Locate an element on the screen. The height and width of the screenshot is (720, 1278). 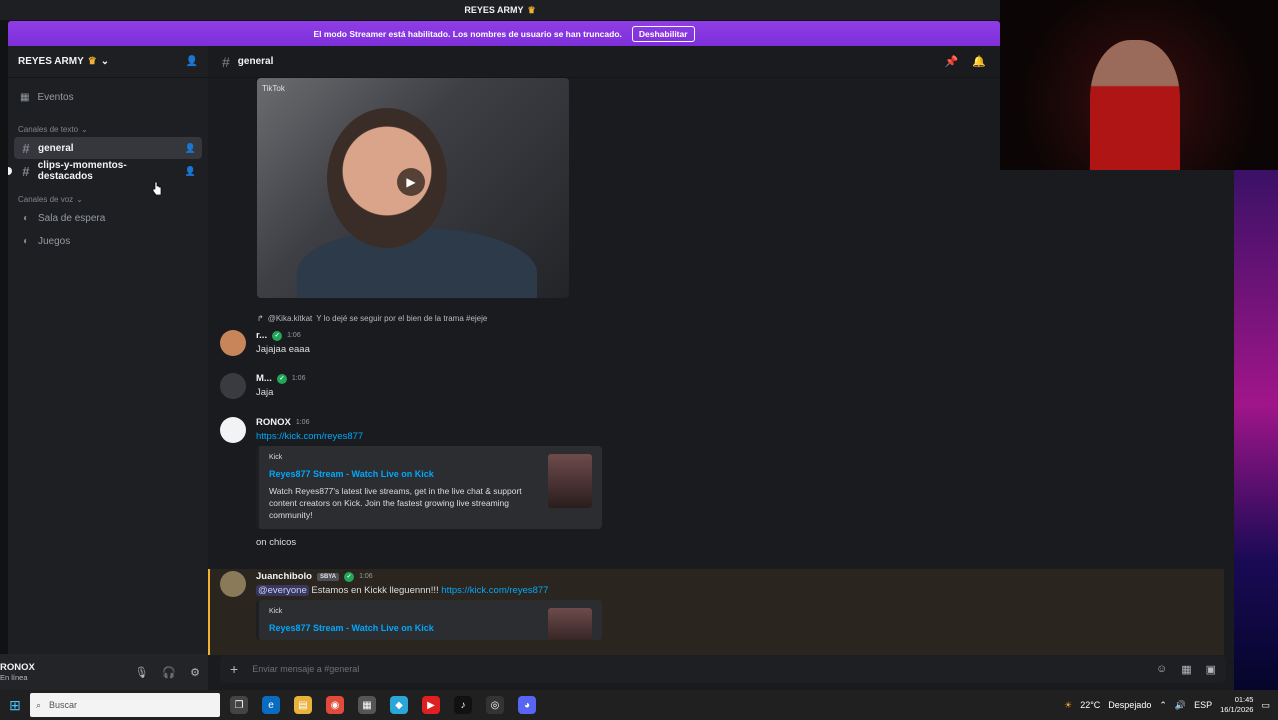
hand-cursor-icon is located at coordinates (157, 188).